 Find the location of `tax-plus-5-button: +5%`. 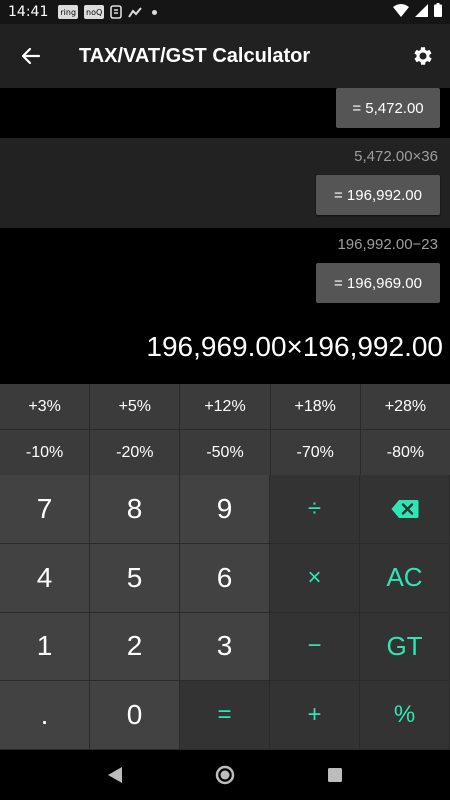

tax-plus-5-button: +5% is located at coordinates (135, 406).